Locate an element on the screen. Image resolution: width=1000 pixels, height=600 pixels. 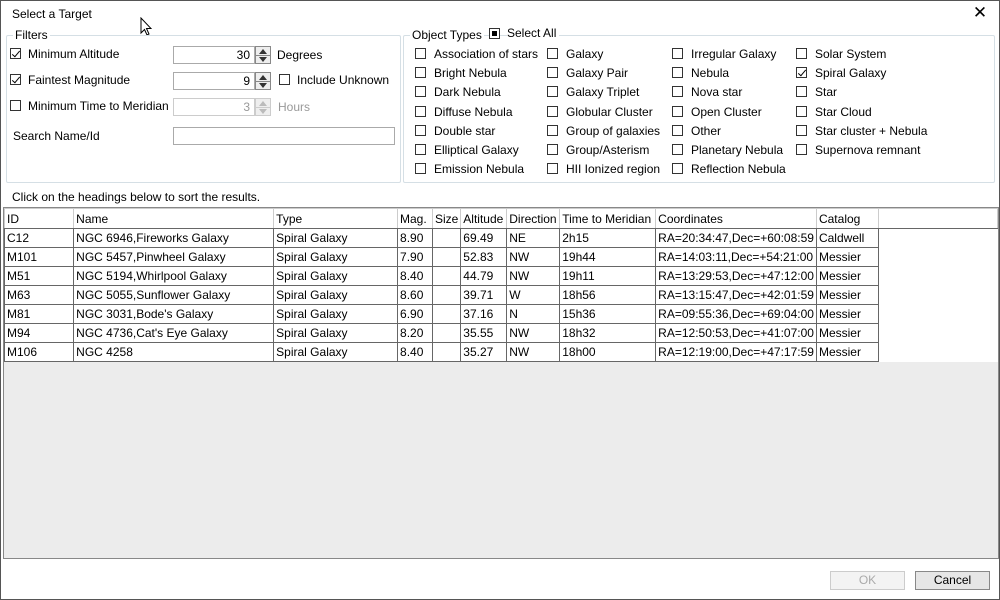
min-altitude-checkbox is located at coordinates (15, 53).